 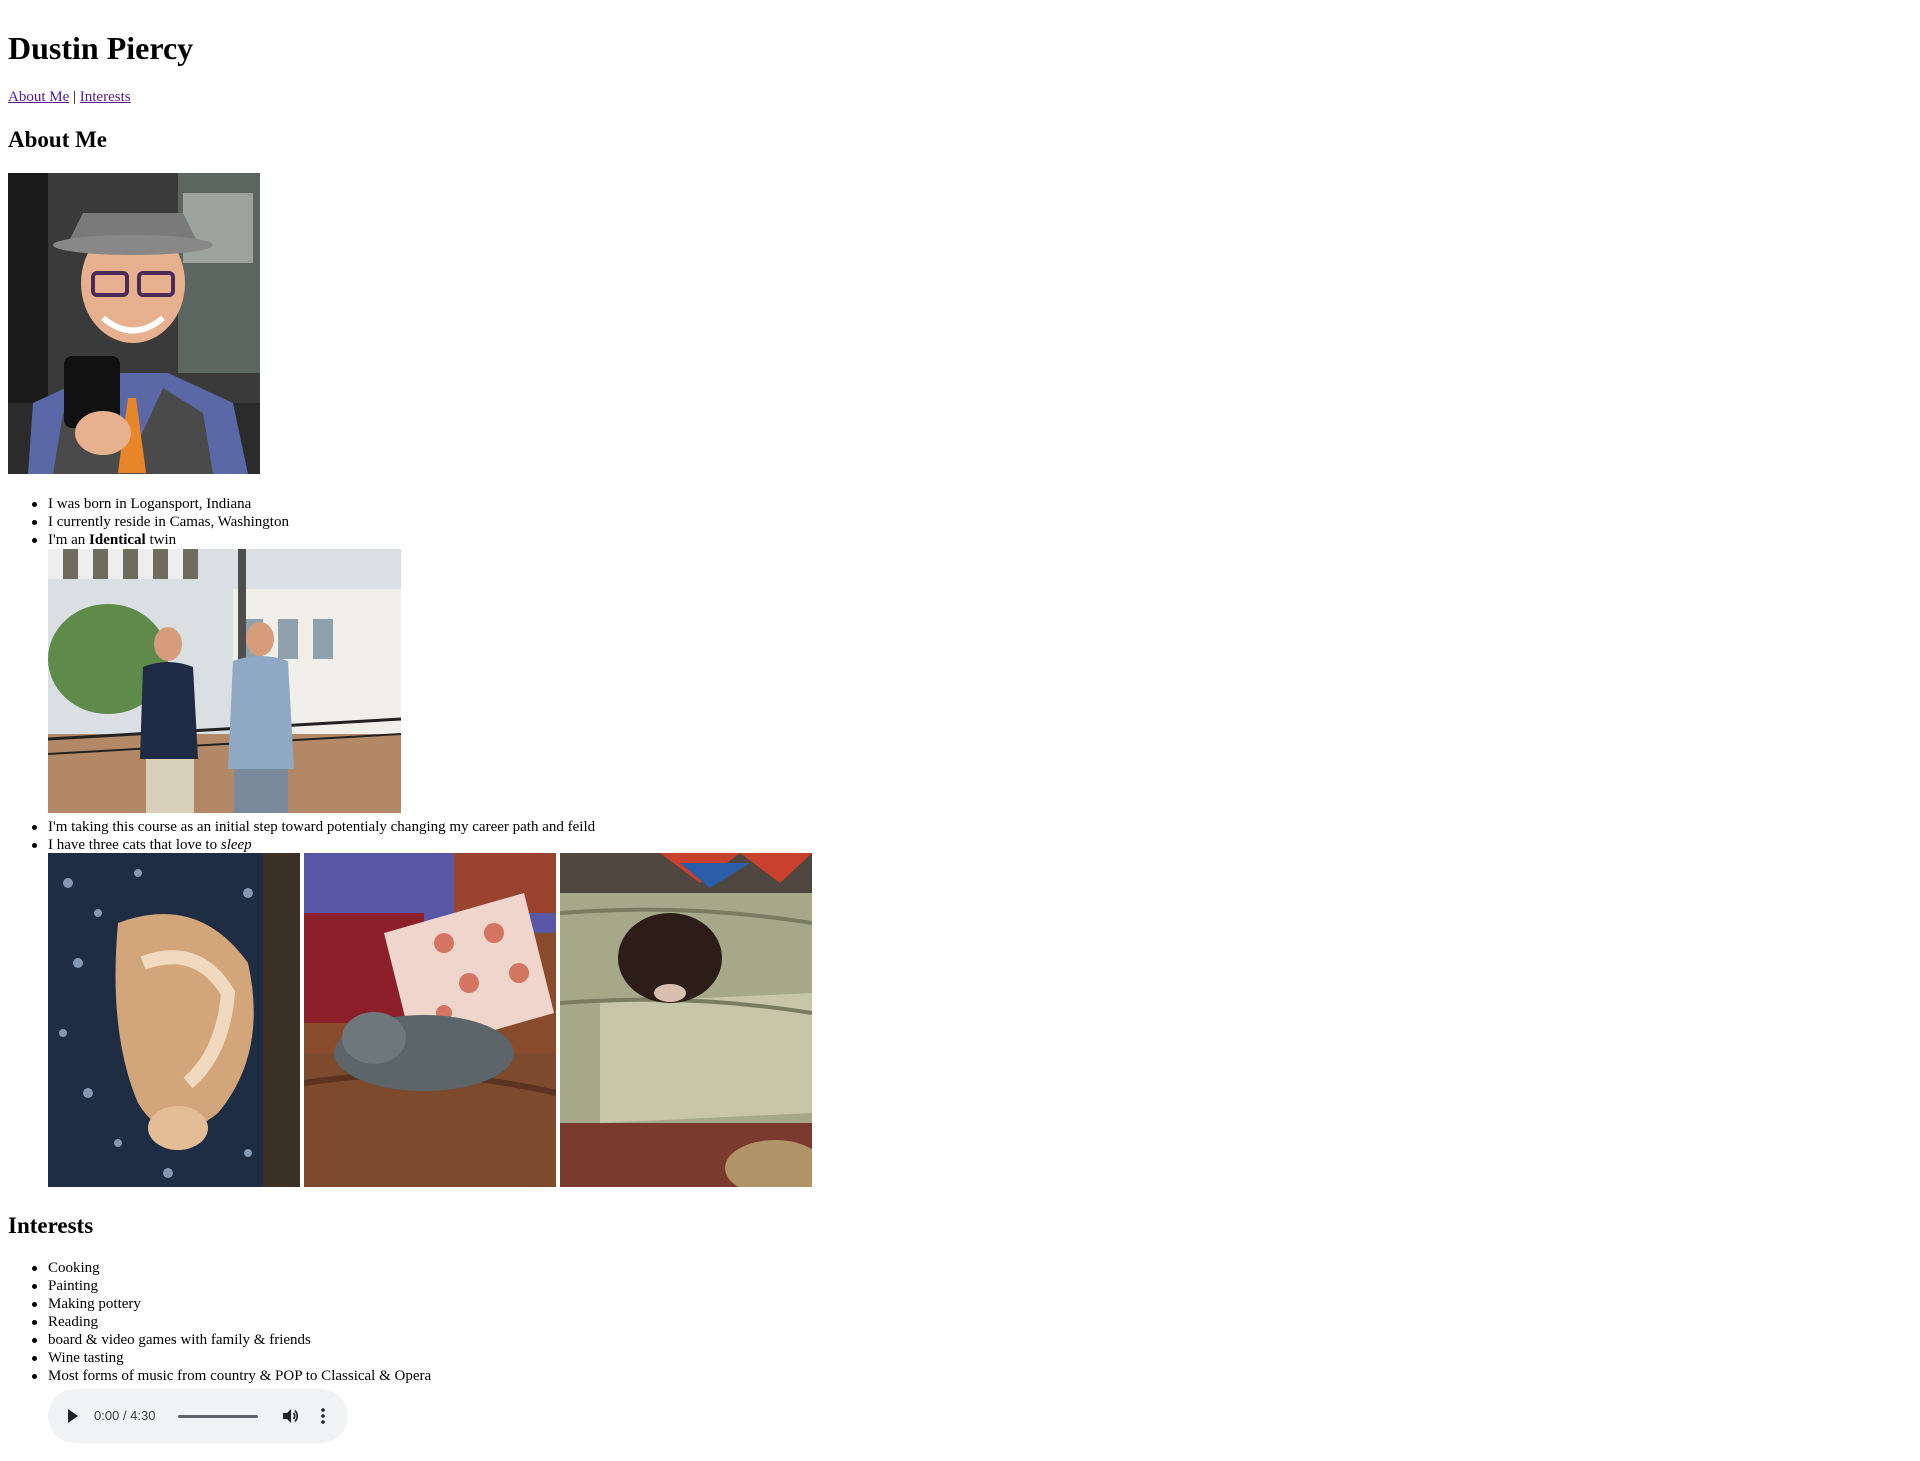 I want to click on list-item: I was born in Logansport, Indiana, so click(x=148, y=504).